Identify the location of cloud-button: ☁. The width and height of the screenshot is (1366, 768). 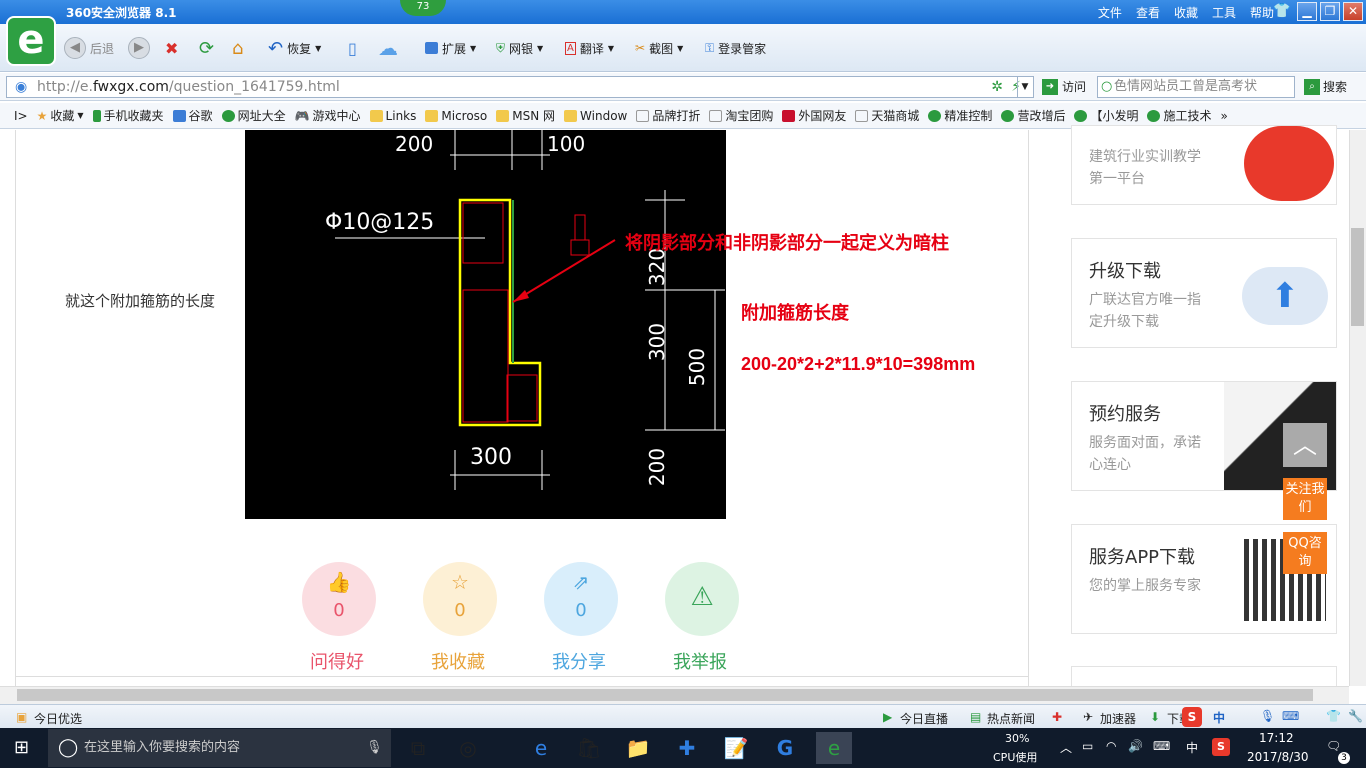
(388, 48).